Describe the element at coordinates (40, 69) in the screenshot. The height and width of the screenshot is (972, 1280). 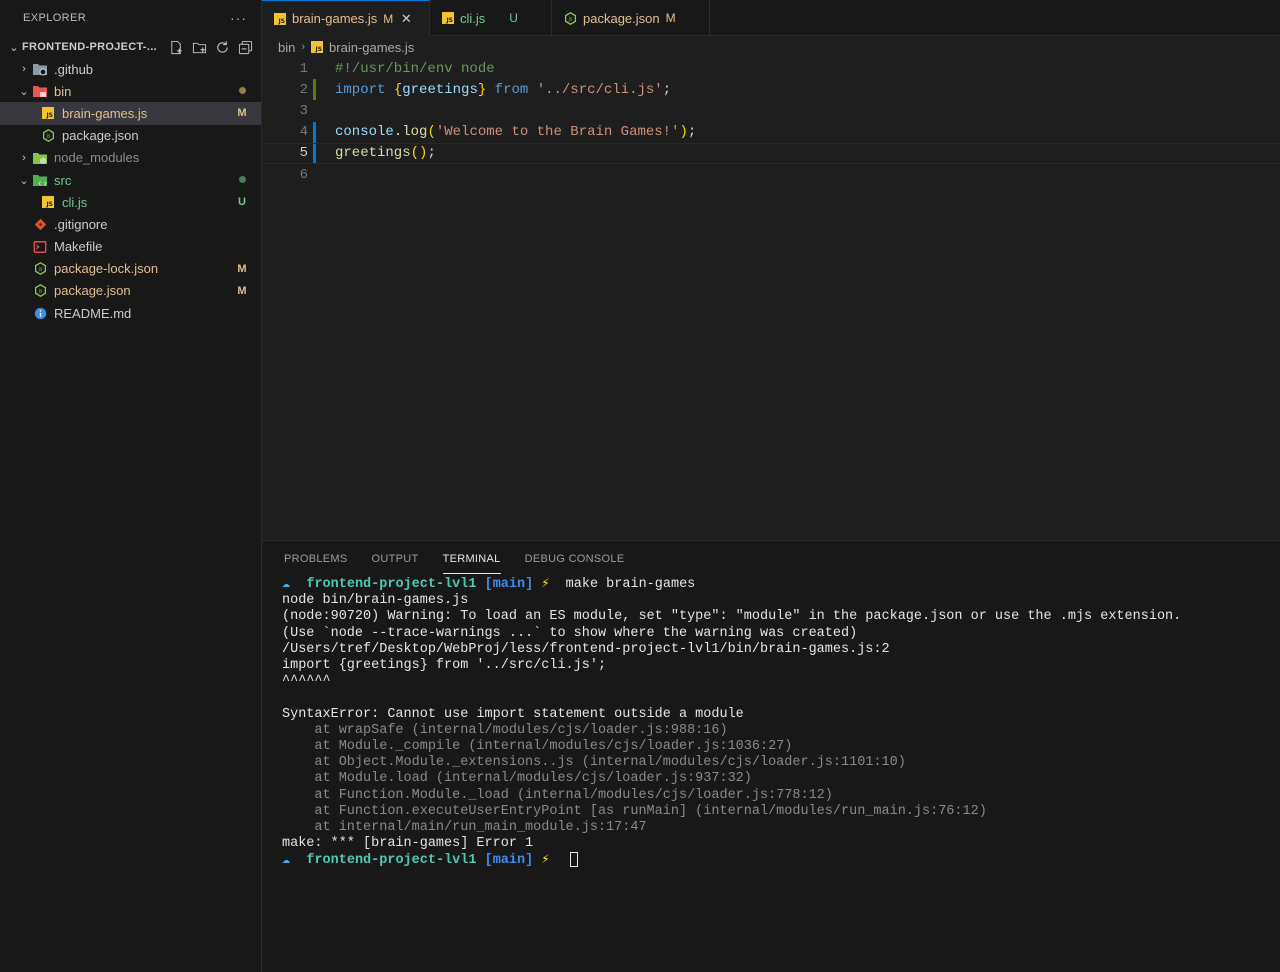
I see `folder-github-icon` at that location.